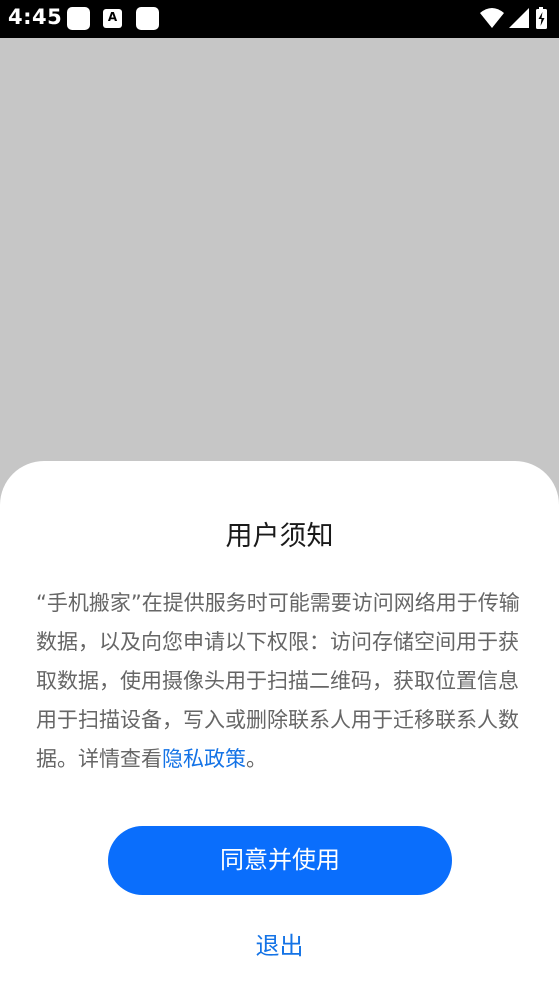 The width and height of the screenshot is (559, 1004). I want to click on exit-button: 退出, so click(279, 943).